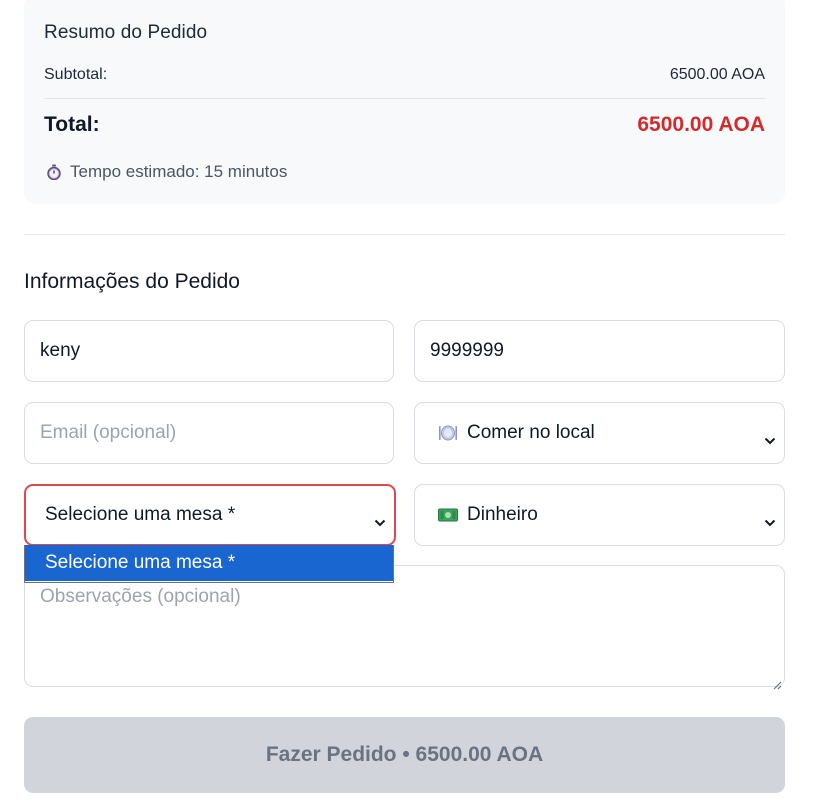  Describe the element at coordinates (108, 432) in the screenshot. I see `email-field-placeholder: Email (opcional)` at that location.